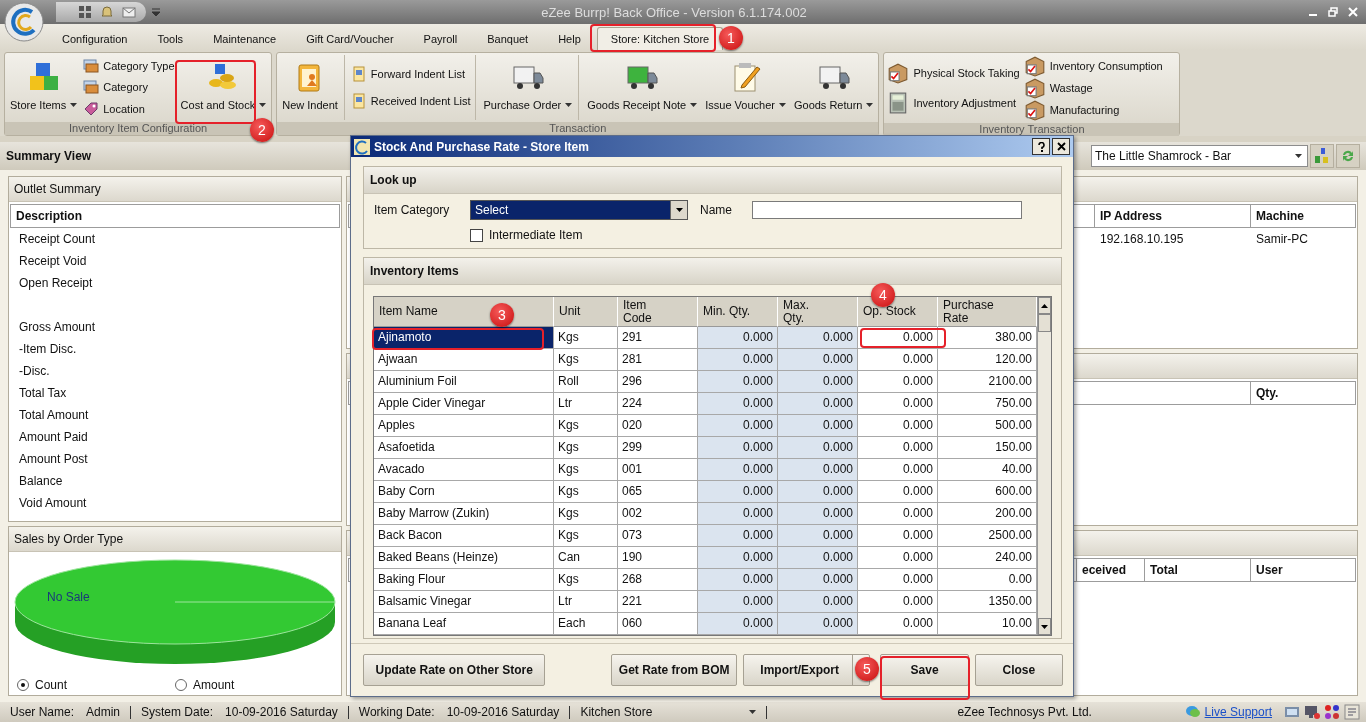 Image resolution: width=1366 pixels, height=722 pixels. I want to click on refresh-icon, so click(1348, 156).